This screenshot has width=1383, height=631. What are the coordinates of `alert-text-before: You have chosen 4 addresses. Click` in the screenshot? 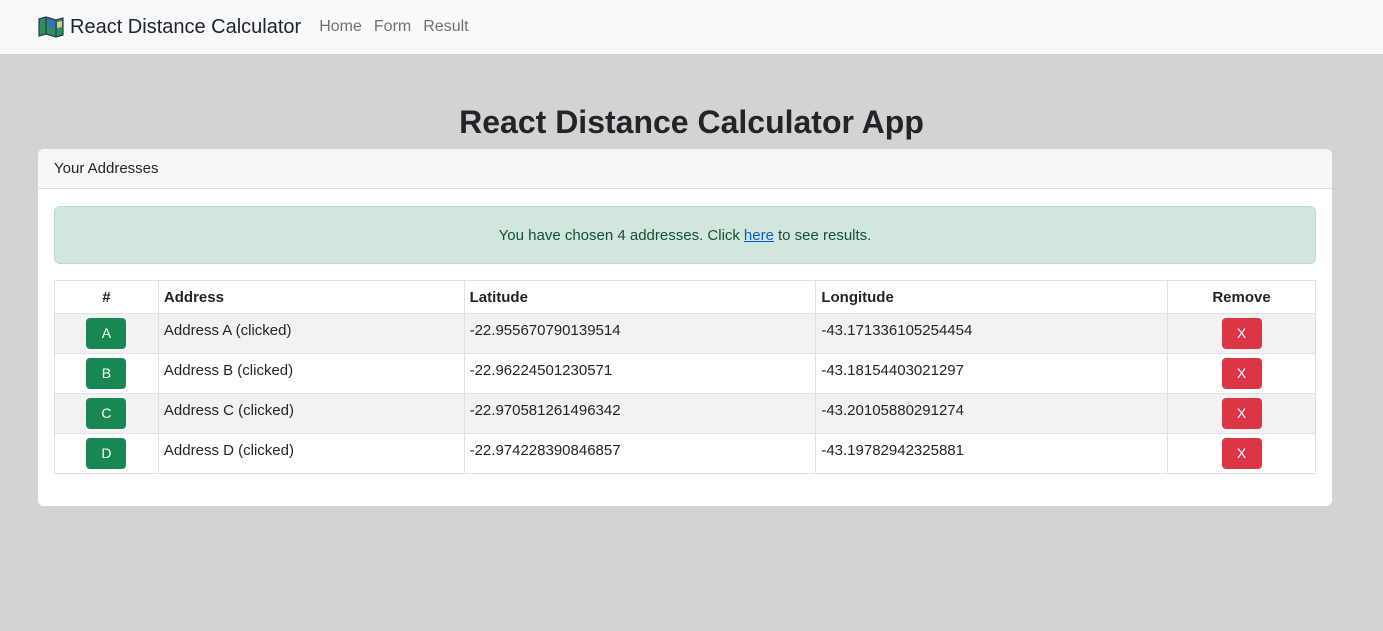 It's located at (619, 235).